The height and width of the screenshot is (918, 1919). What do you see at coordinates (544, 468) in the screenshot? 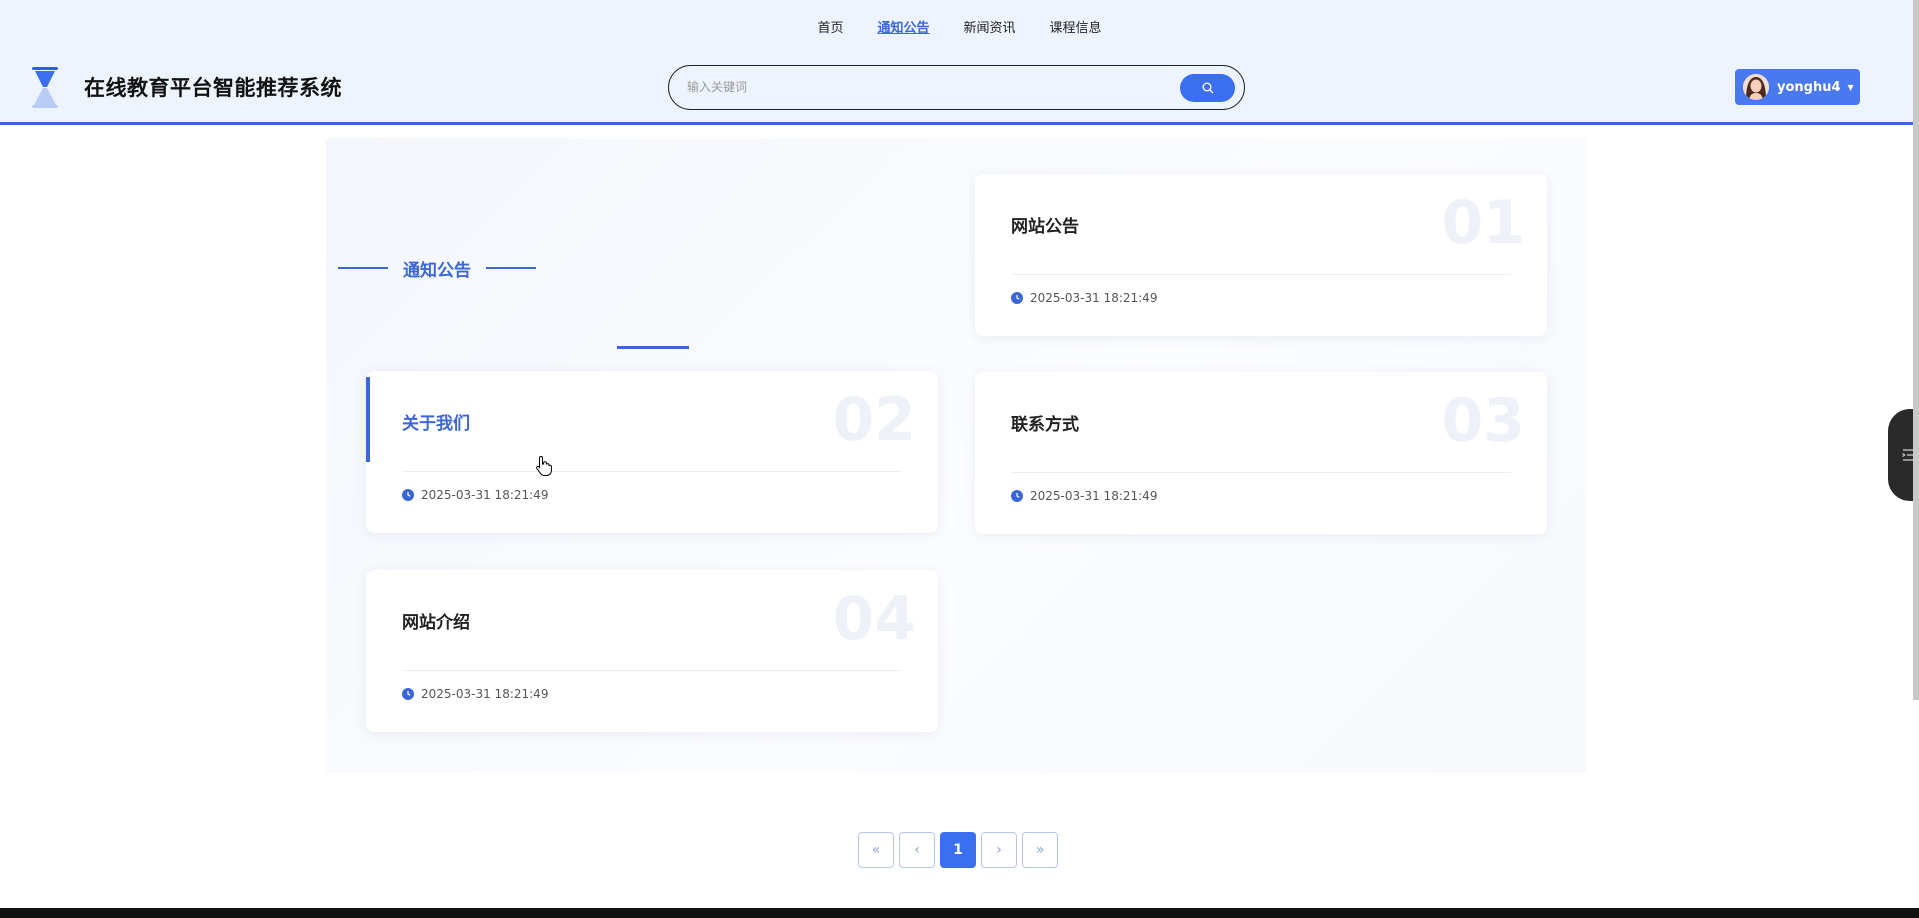
I see `hand-cursor-icon` at bounding box center [544, 468].